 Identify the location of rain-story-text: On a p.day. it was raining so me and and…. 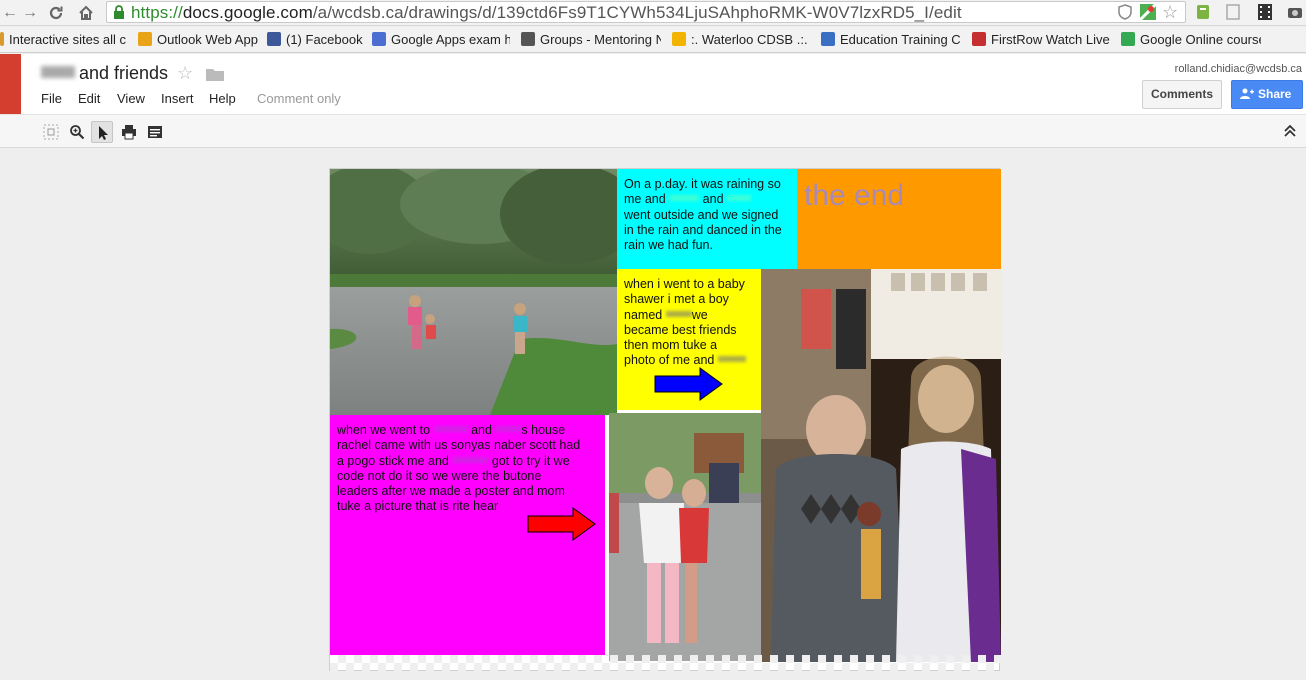
(703, 215).